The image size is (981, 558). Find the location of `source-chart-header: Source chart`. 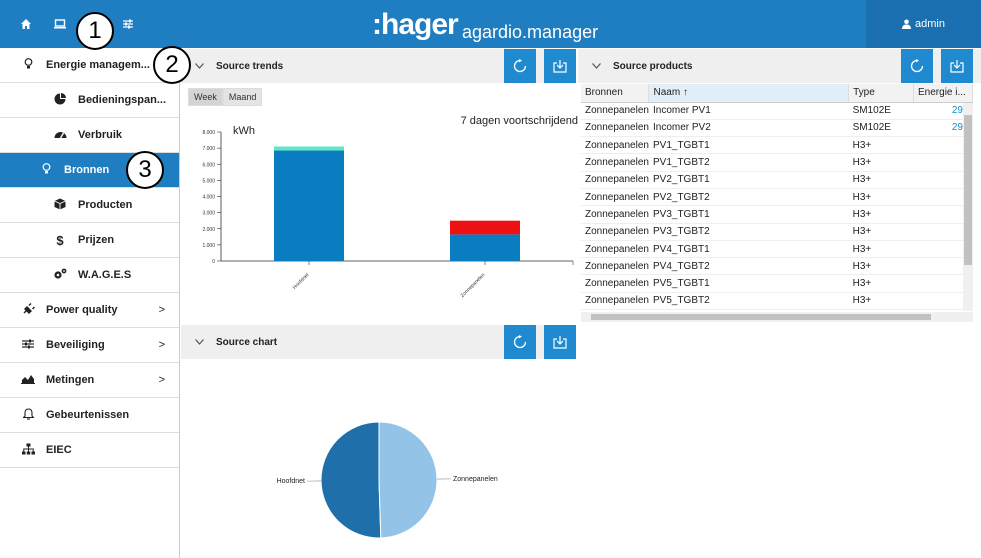

source-chart-header: Source chart is located at coordinates (378, 342).